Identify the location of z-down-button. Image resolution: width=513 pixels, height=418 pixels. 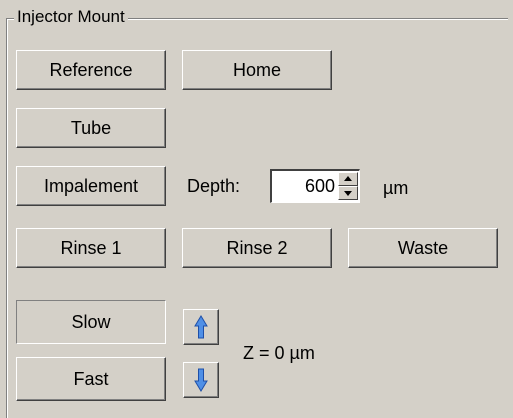
(201, 380).